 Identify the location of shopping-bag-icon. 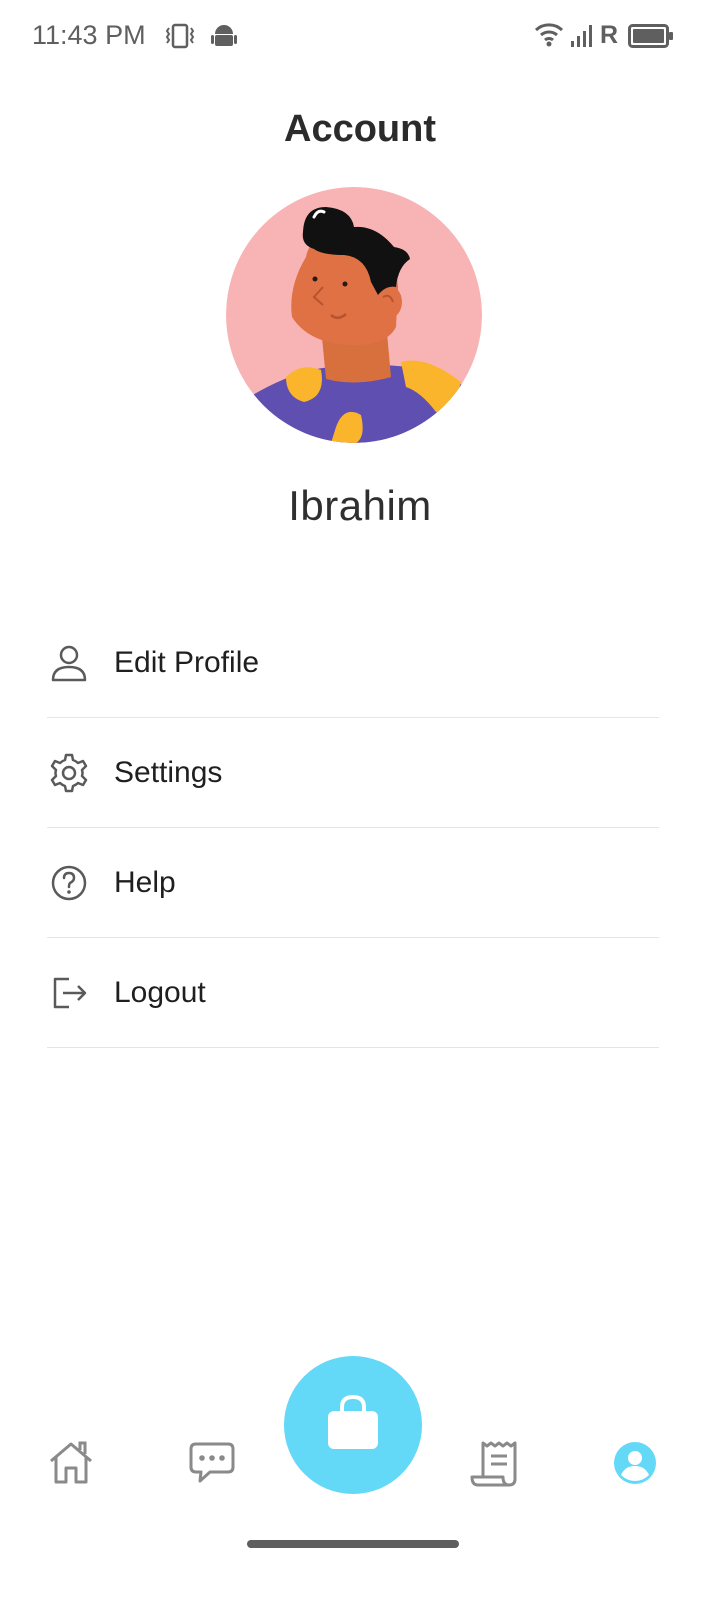
(353, 1425).